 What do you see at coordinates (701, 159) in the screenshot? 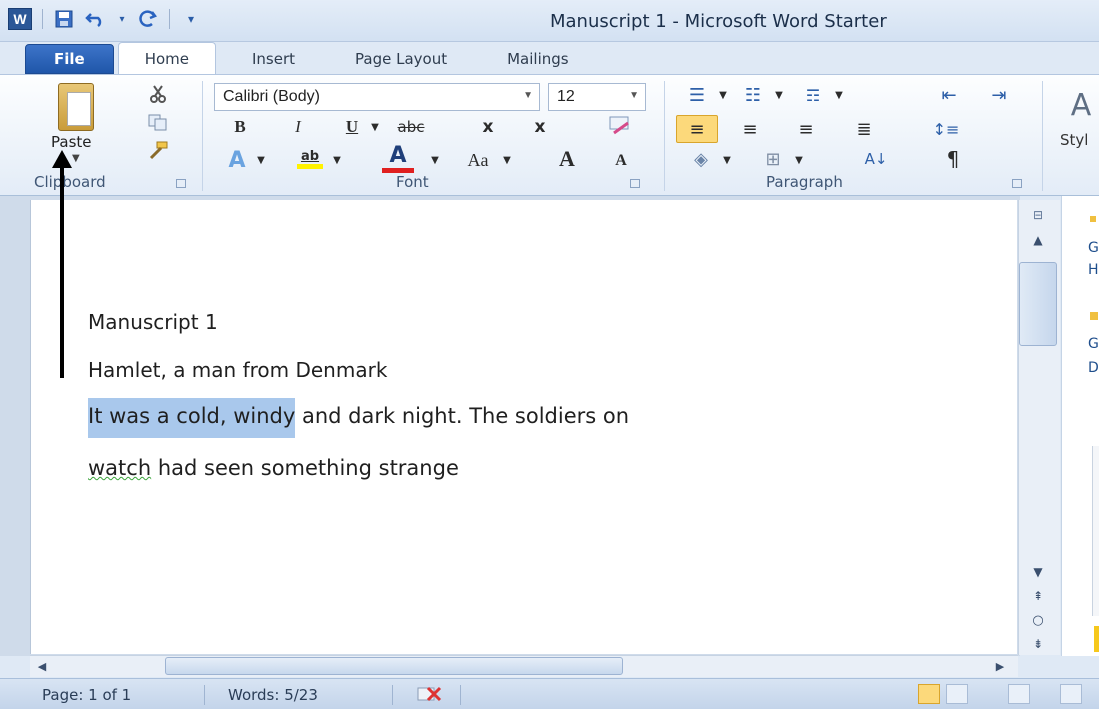
I see `shading-icon: ◈` at bounding box center [701, 159].